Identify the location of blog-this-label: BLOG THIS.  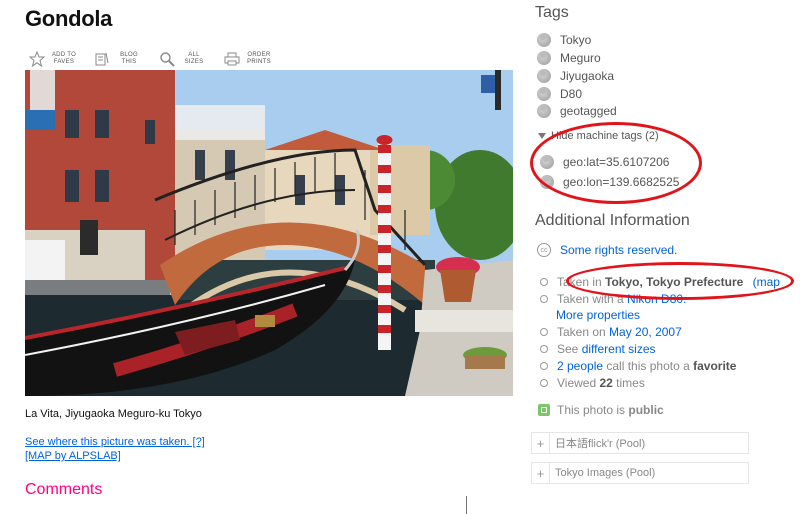
(129, 58).